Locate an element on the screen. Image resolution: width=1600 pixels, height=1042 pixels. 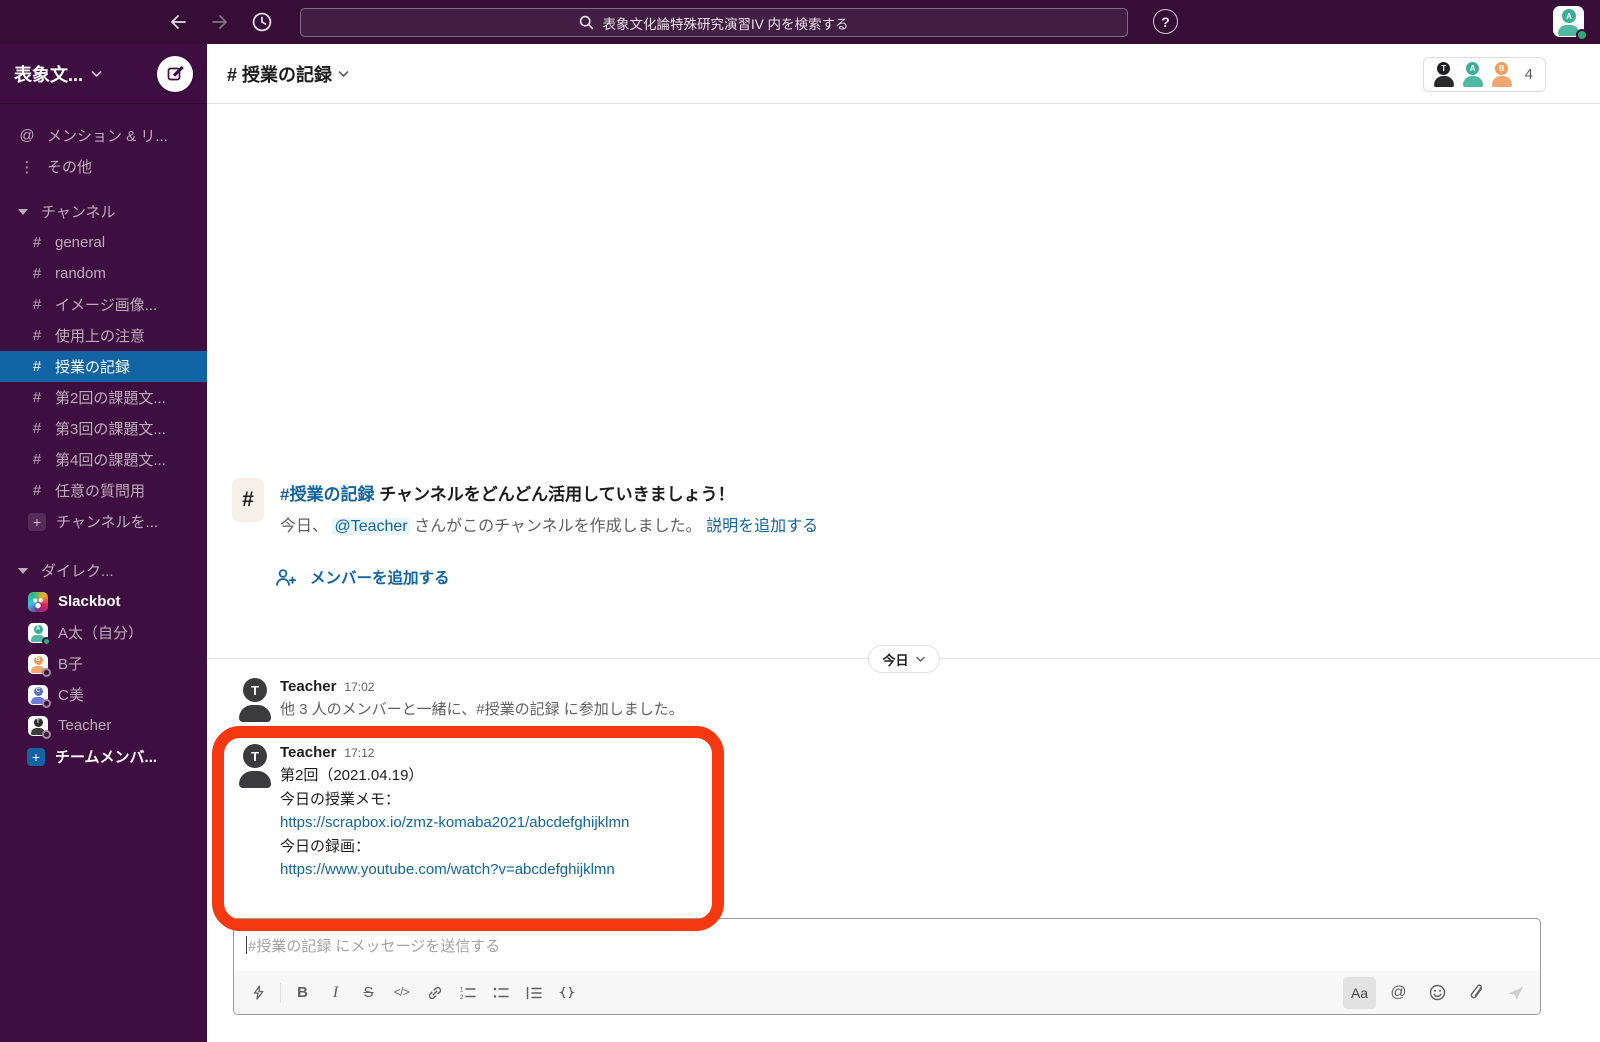
date-label: 今日 is located at coordinates (895, 660).